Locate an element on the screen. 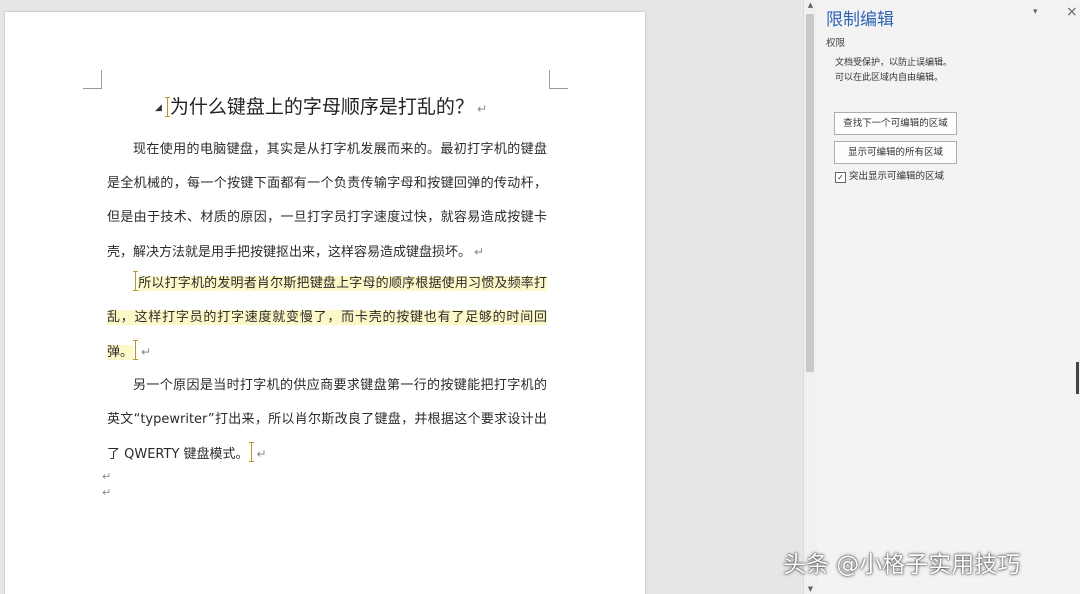 The width and height of the screenshot is (1080, 594). vertical-scrollbar: ▲ ▼ is located at coordinates (810, 297).